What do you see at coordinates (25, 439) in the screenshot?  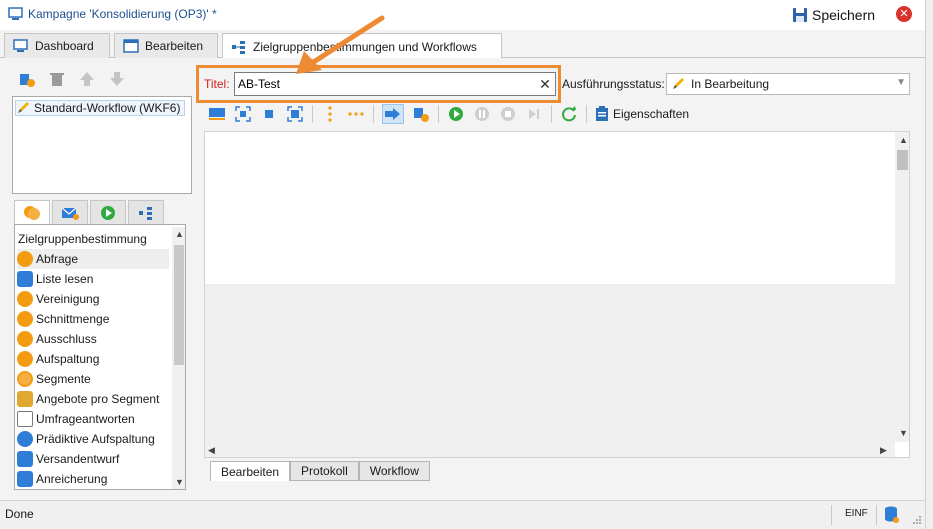 I see `predictive-split-icon` at bounding box center [25, 439].